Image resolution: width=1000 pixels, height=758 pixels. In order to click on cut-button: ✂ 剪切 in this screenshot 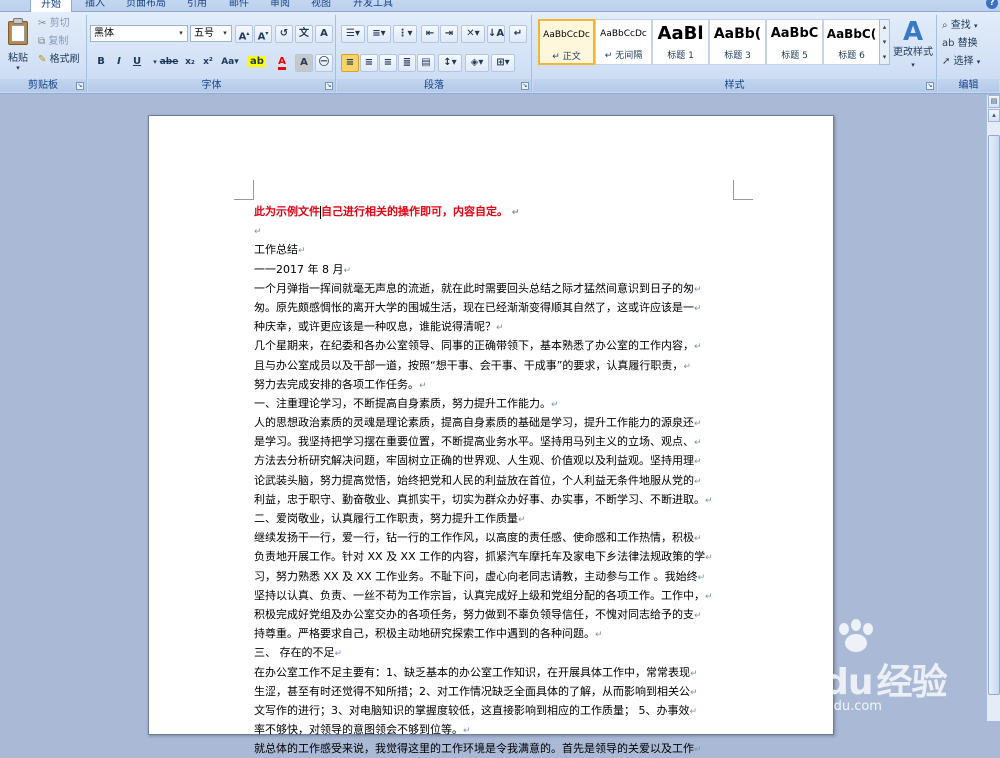, I will do `click(54, 24)`.